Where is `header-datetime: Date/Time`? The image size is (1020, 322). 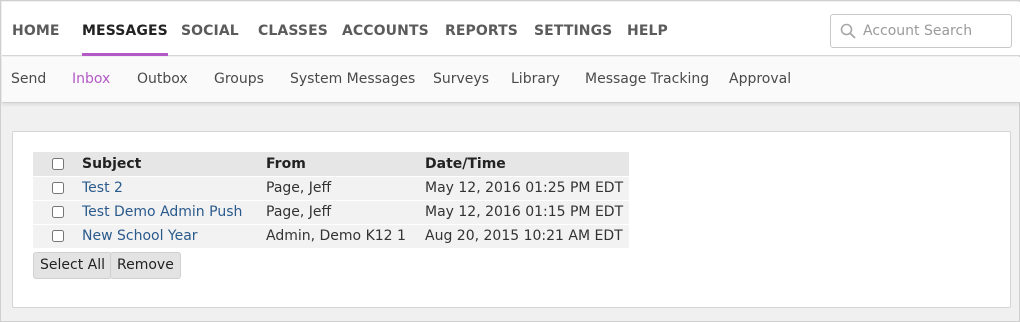
header-datetime: Date/Time is located at coordinates (465, 163).